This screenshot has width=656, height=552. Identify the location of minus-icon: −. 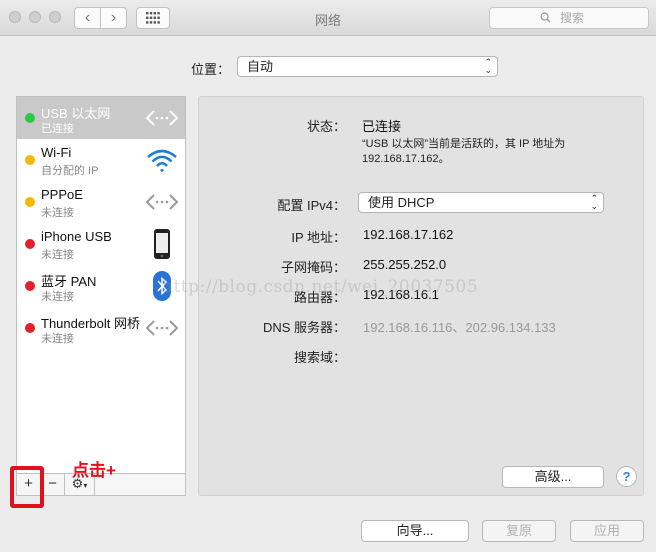
(52, 483).